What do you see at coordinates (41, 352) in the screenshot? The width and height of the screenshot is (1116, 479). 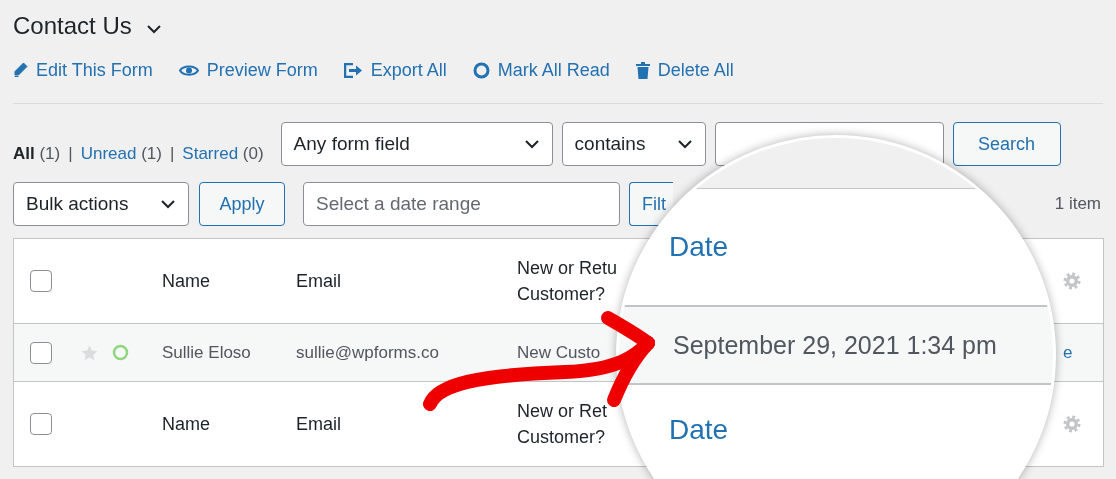 I see `row-checkbox` at bounding box center [41, 352].